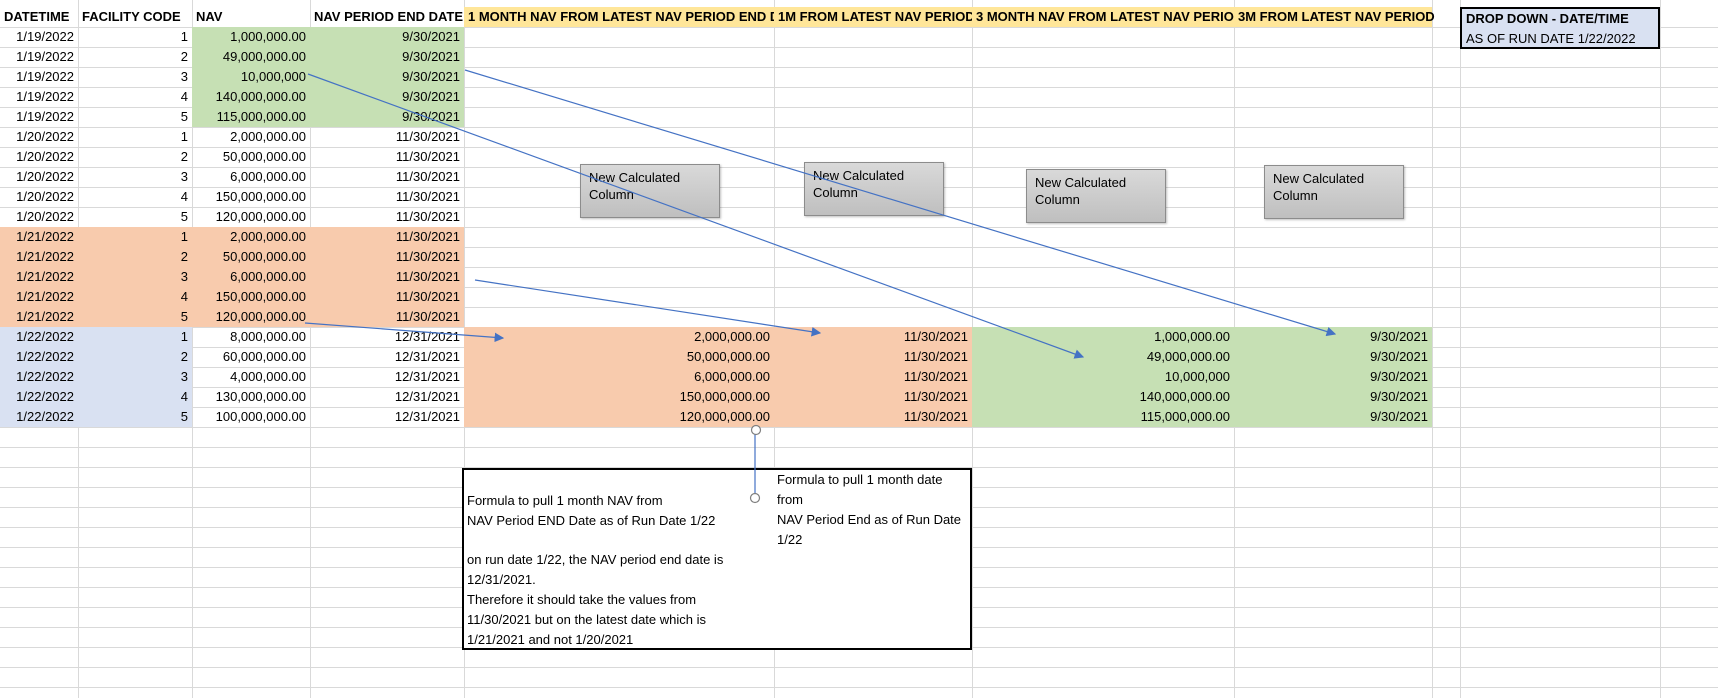 The image size is (1718, 698). What do you see at coordinates (251, 97) in the screenshot?
I see `cell-nav: 140,000,000.00` at bounding box center [251, 97].